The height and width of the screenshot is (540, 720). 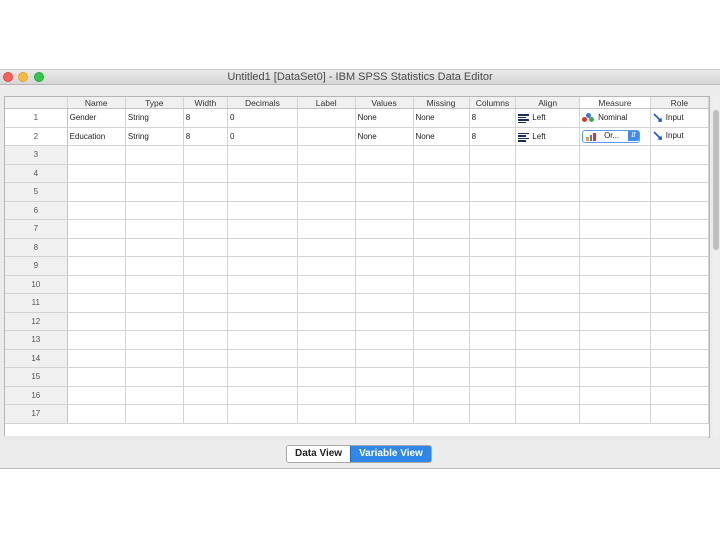 What do you see at coordinates (36, 118) in the screenshot?
I see `row-number: 1` at bounding box center [36, 118].